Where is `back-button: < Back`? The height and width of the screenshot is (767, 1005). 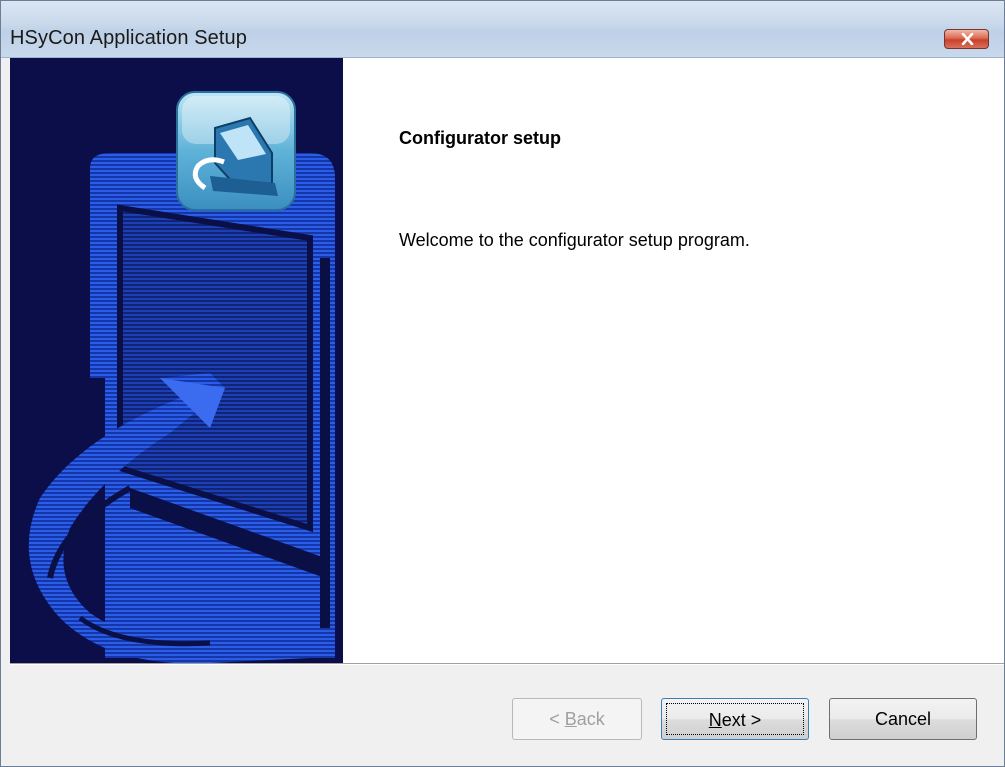
back-button: < Back is located at coordinates (577, 719).